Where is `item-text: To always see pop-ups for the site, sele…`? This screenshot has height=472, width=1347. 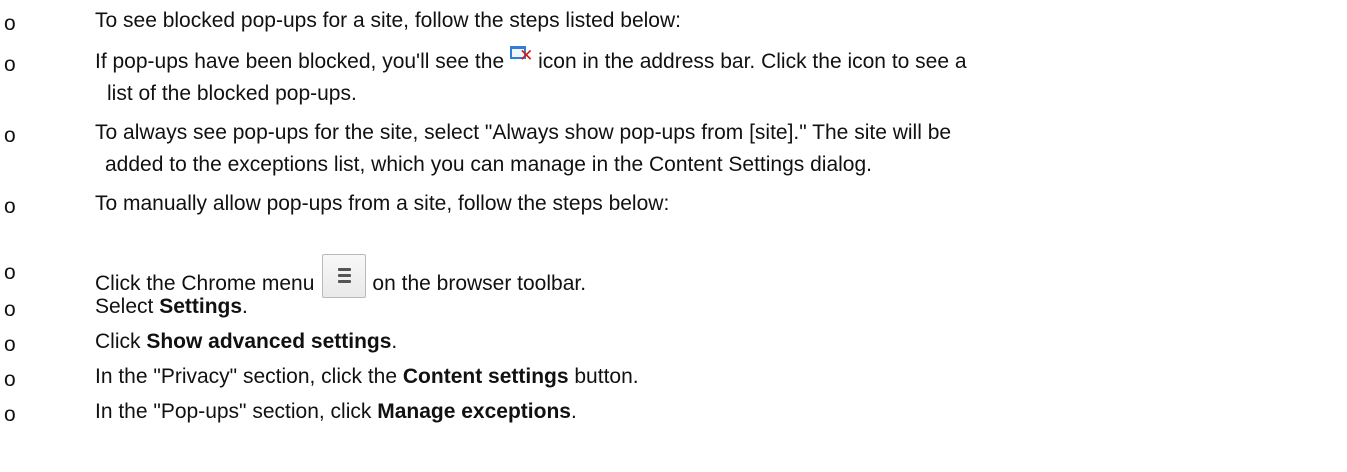 item-text: To always see pop-ups for the site, sele… is located at coordinates (715, 149).